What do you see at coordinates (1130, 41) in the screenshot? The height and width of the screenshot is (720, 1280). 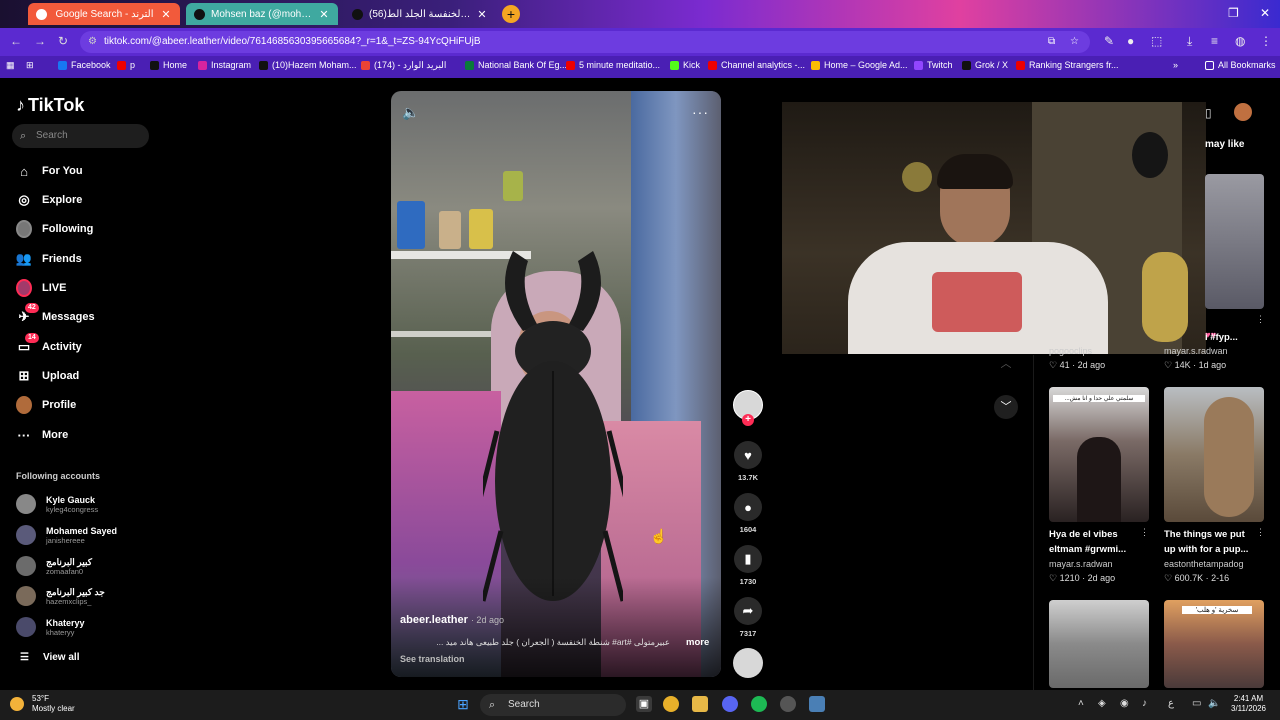 I see `extension-record-icon: ●` at bounding box center [1130, 41].